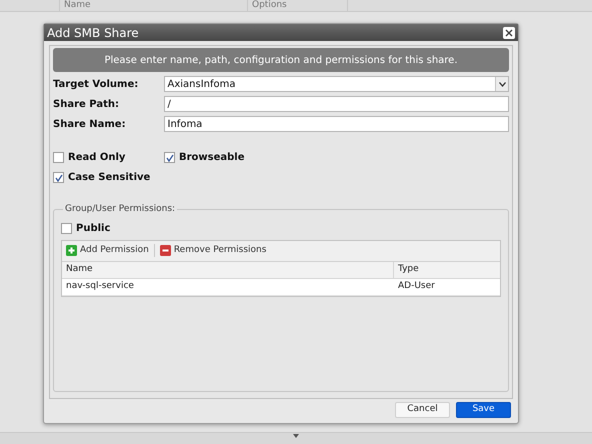  I want to click on info-banner: Please enter name, path, configuration and permissions for this share., so click(281, 60).